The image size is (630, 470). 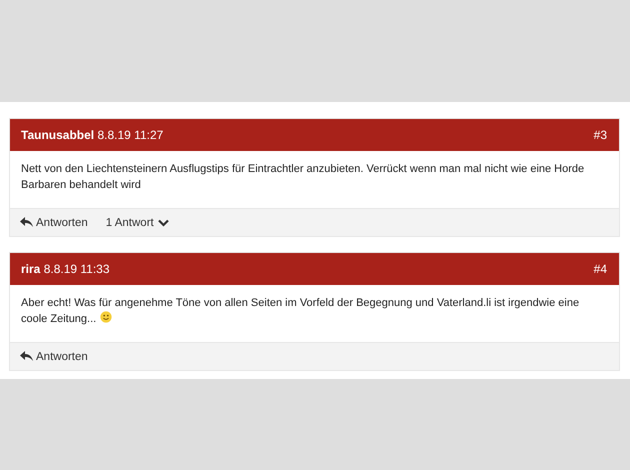 I want to click on comment-meta: Taunusabbel 8.8.19 11:27, so click(x=92, y=135).